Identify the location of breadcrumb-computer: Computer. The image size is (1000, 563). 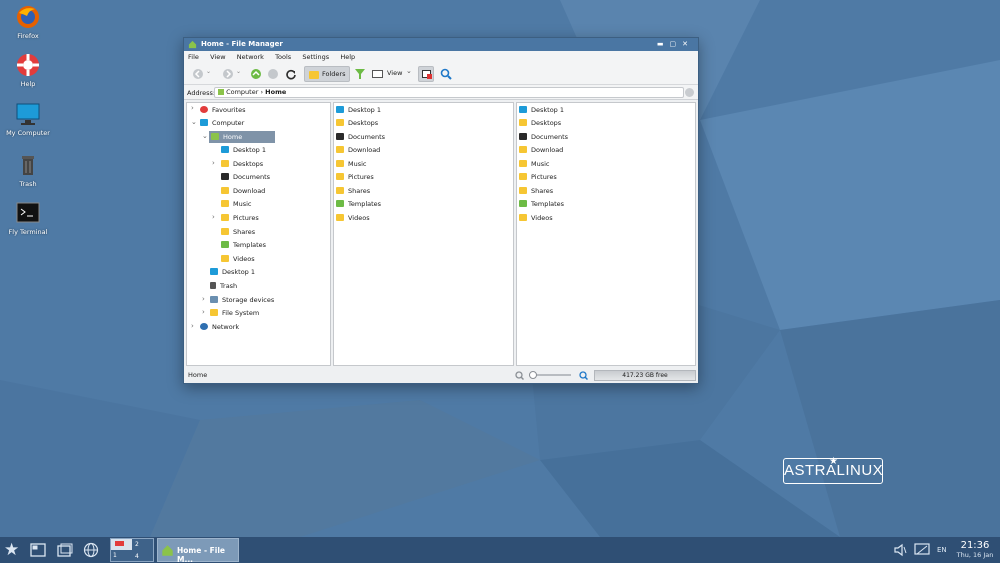
(242, 92).